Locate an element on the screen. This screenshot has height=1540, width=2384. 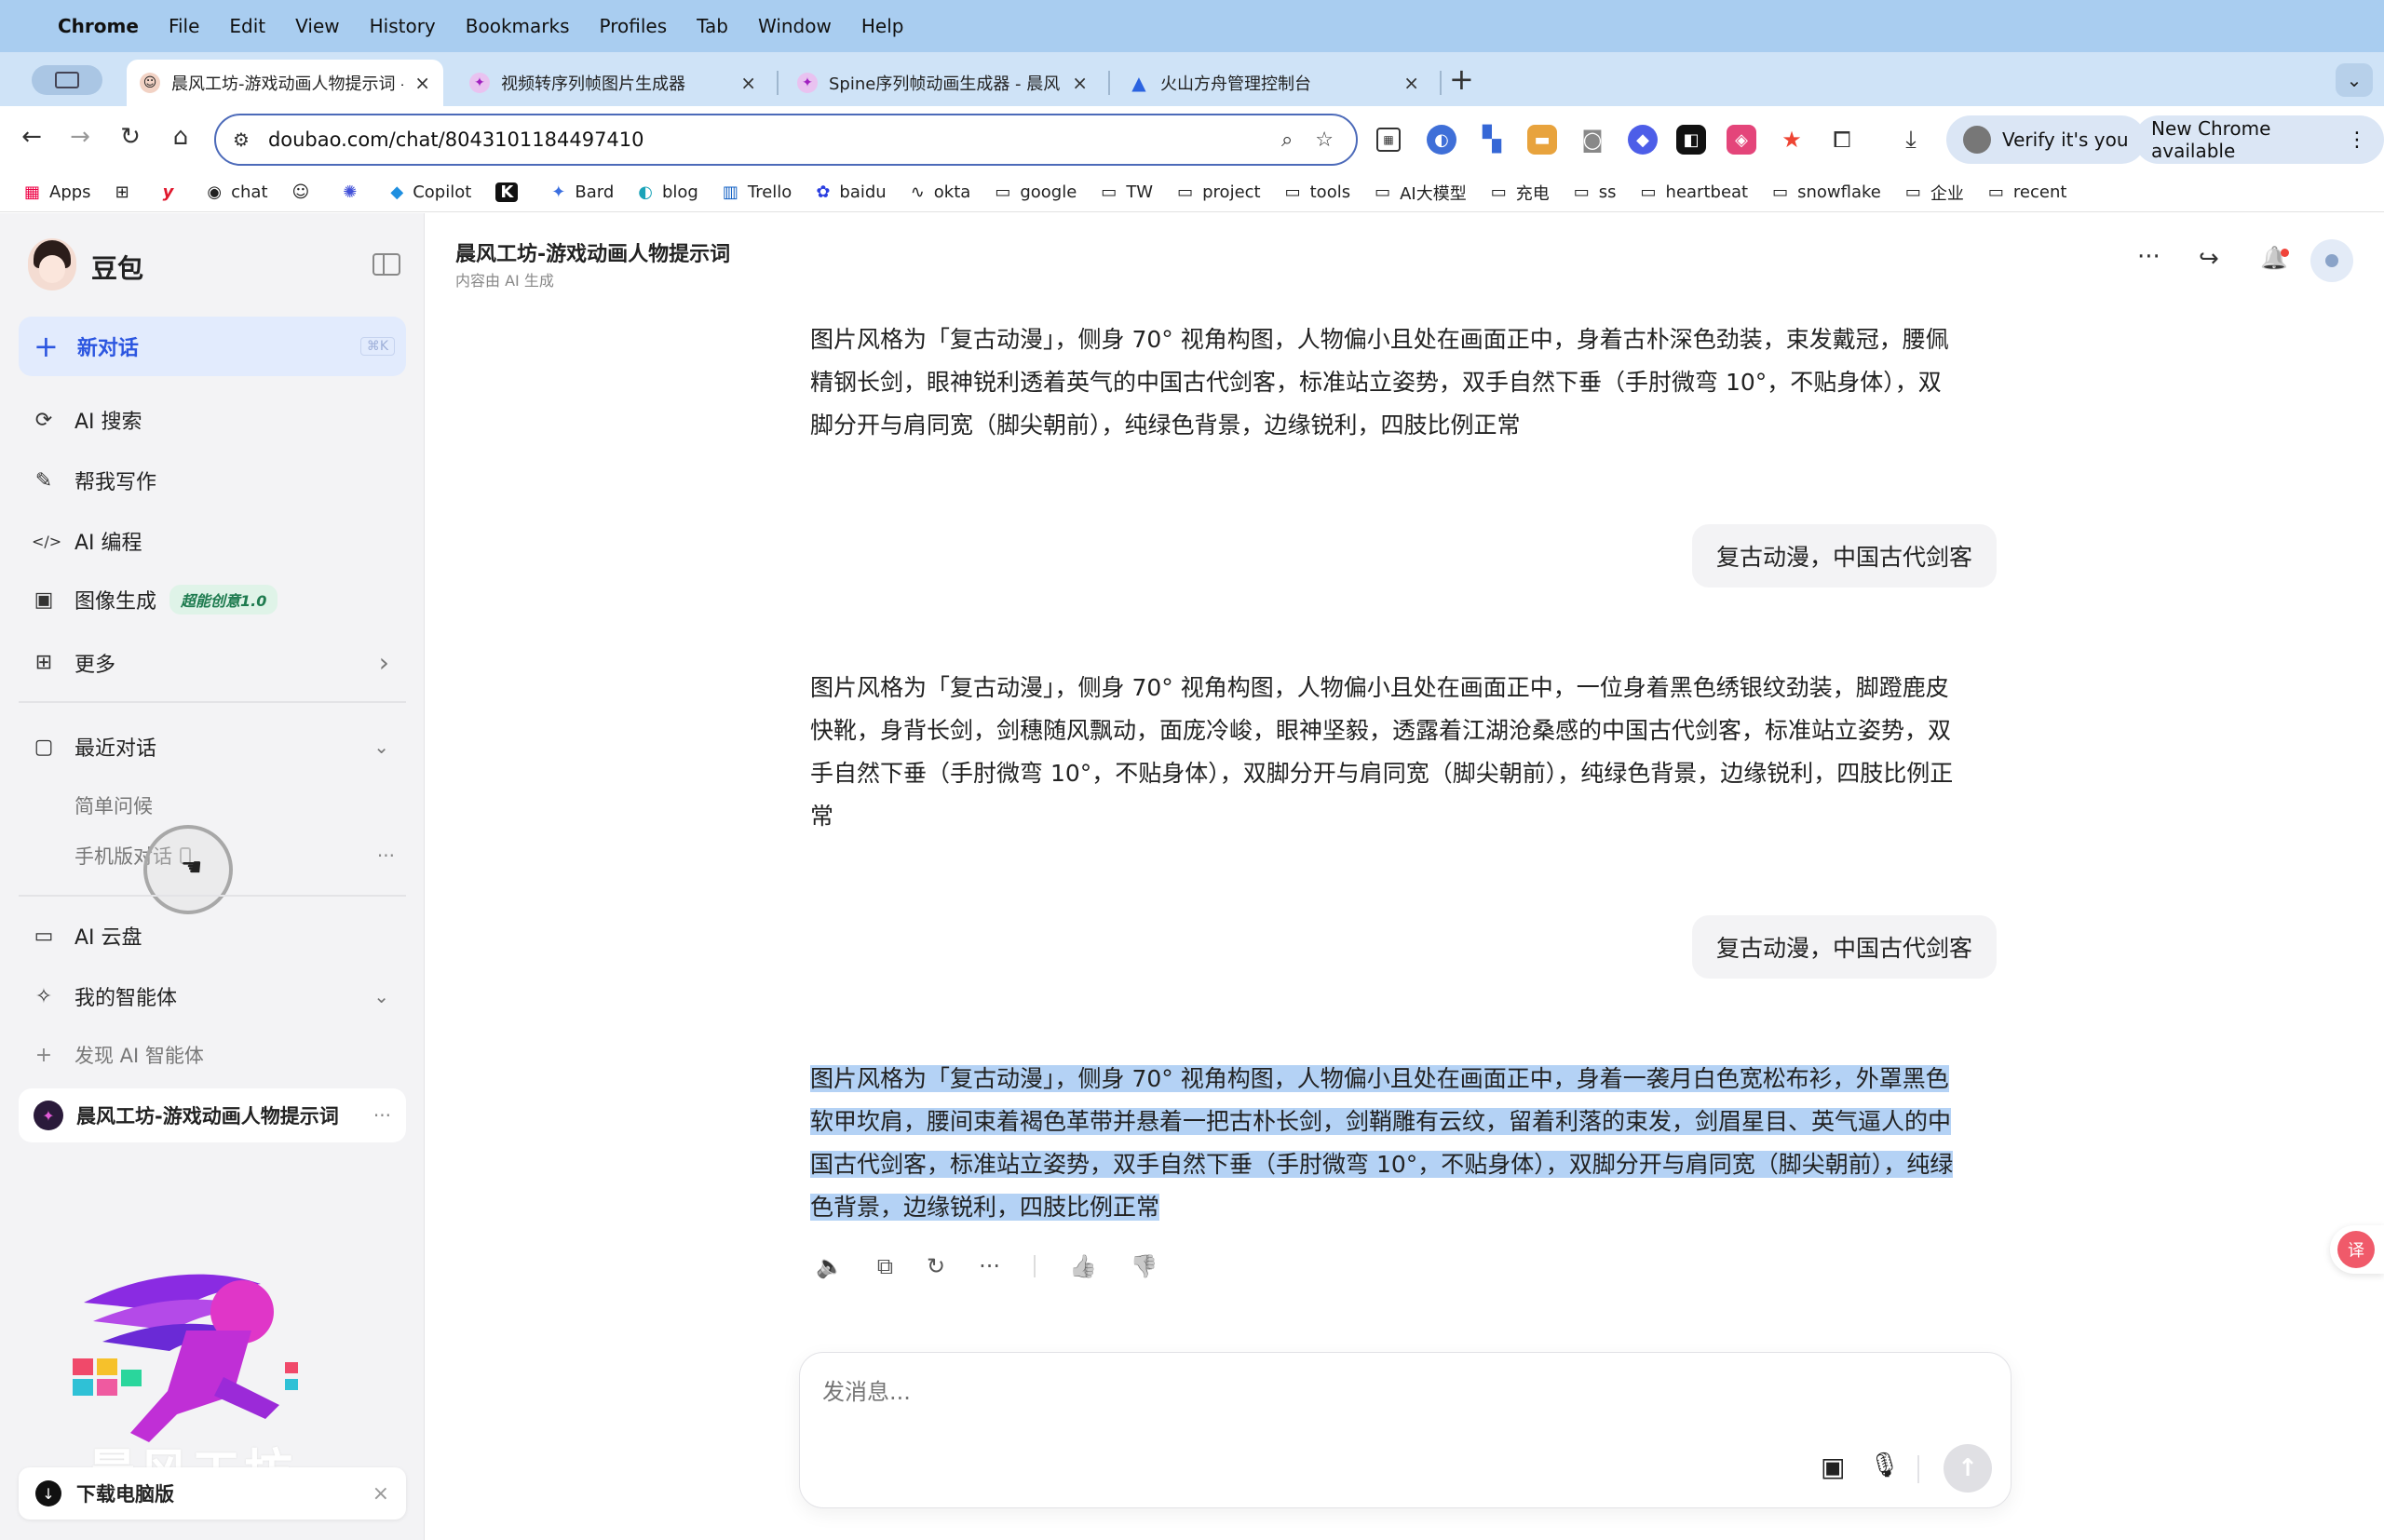
menu-file: File is located at coordinates (184, 26).